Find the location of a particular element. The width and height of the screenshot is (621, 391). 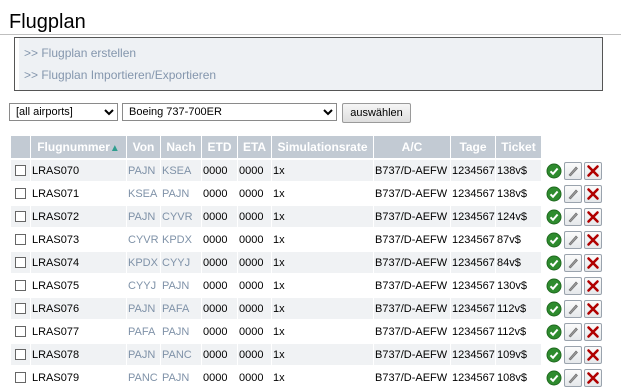

column-header-etd: ETD is located at coordinates (219, 147).